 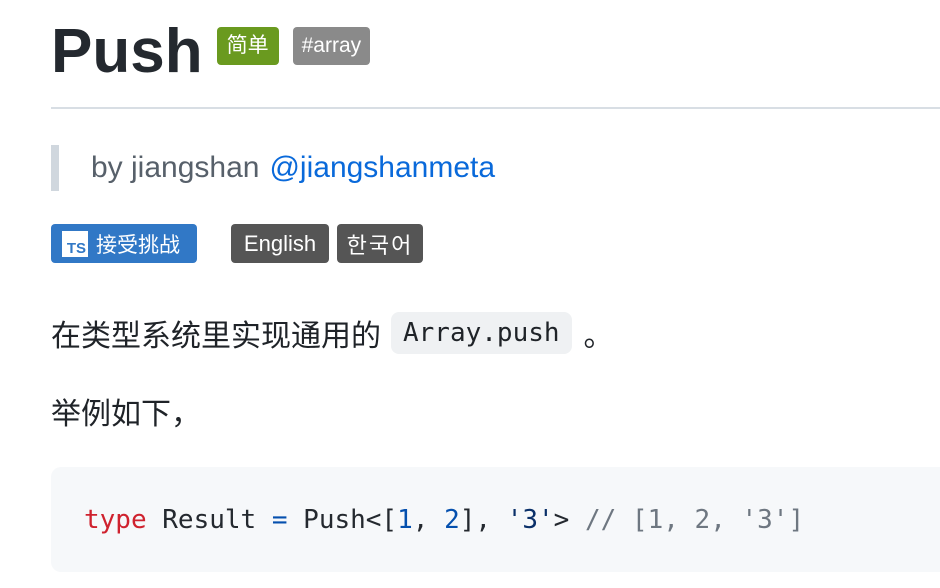 What do you see at coordinates (495, 108) in the screenshot?
I see `title-divider` at bounding box center [495, 108].